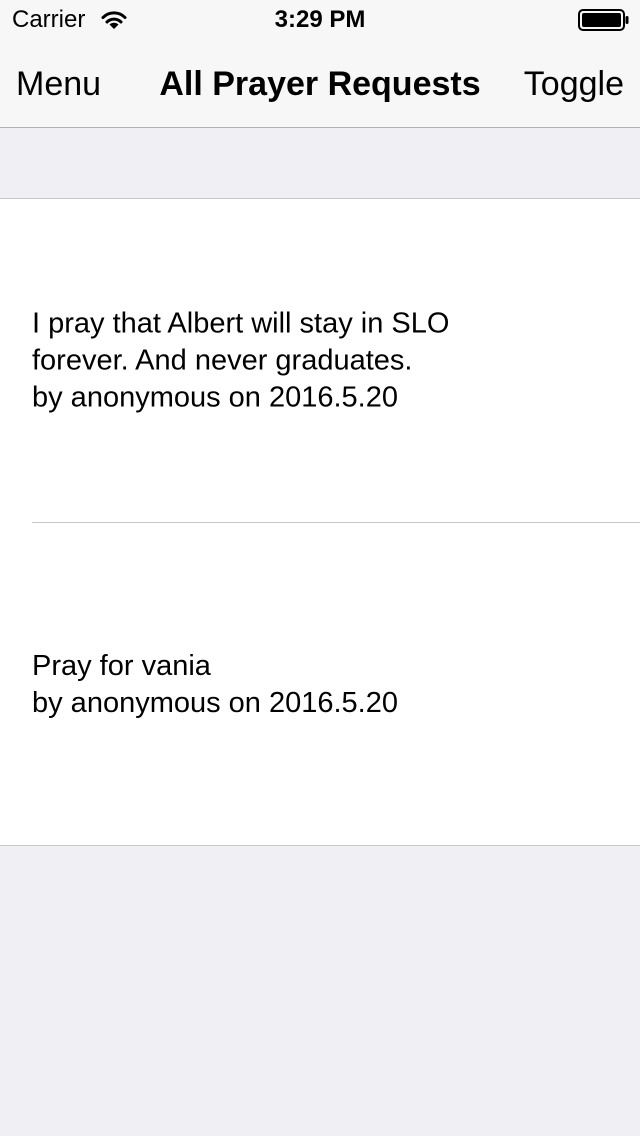 This screenshot has height=1136, width=640. What do you see at coordinates (222, 360) in the screenshot?
I see `request-line: forever. And never graduates.` at bounding box center [222, 360].